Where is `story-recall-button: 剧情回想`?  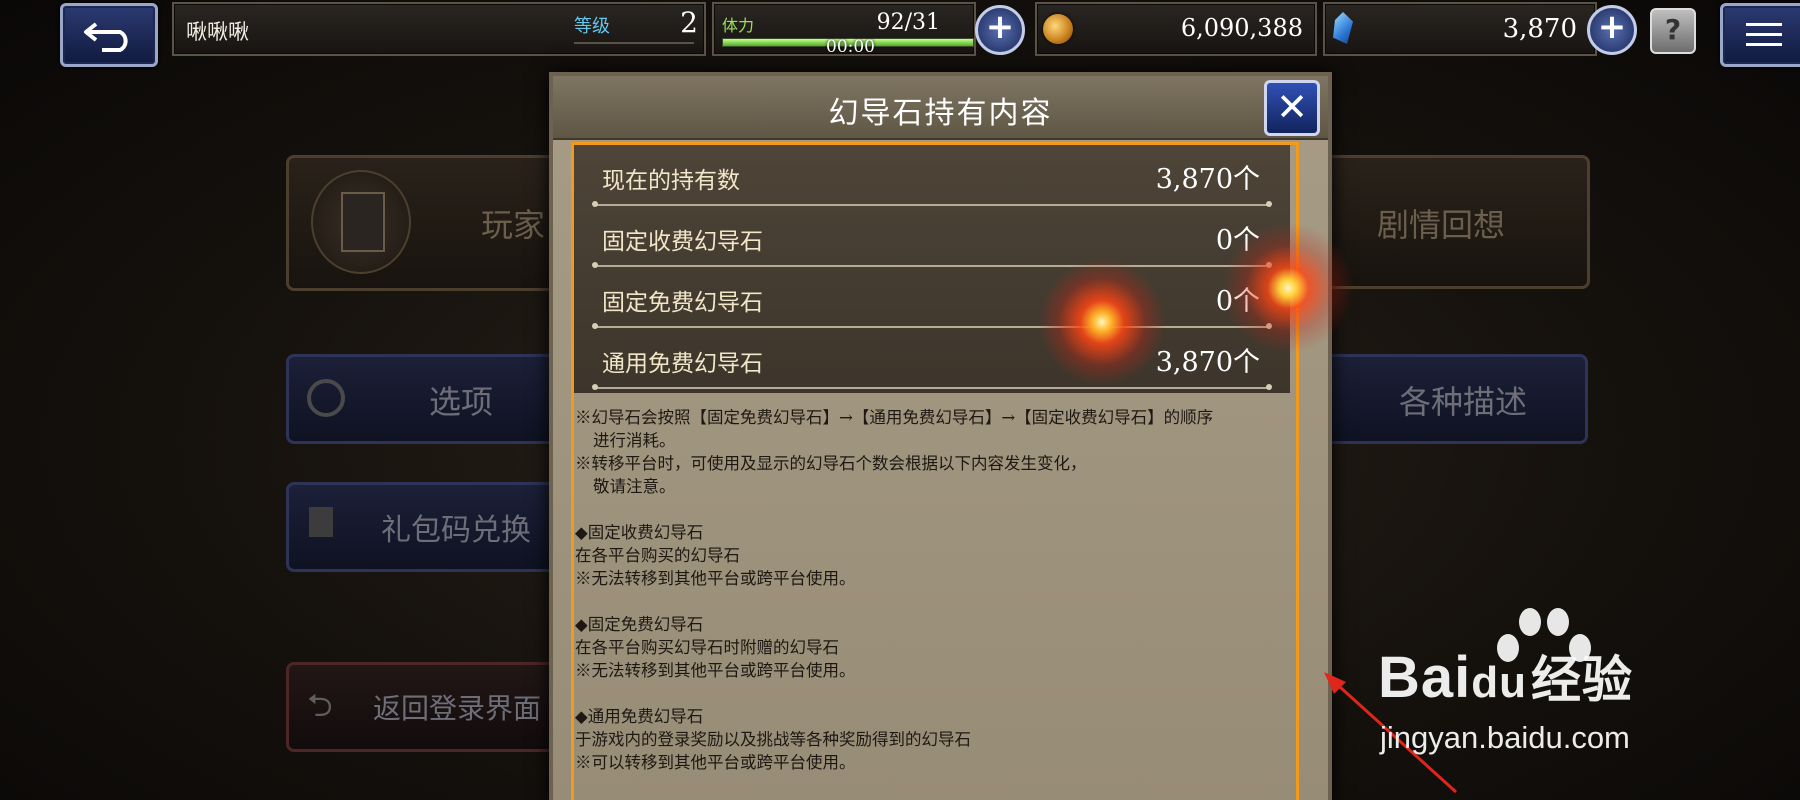 story-recall-button: 剧情回想 is located at coordinates (1453, 222).